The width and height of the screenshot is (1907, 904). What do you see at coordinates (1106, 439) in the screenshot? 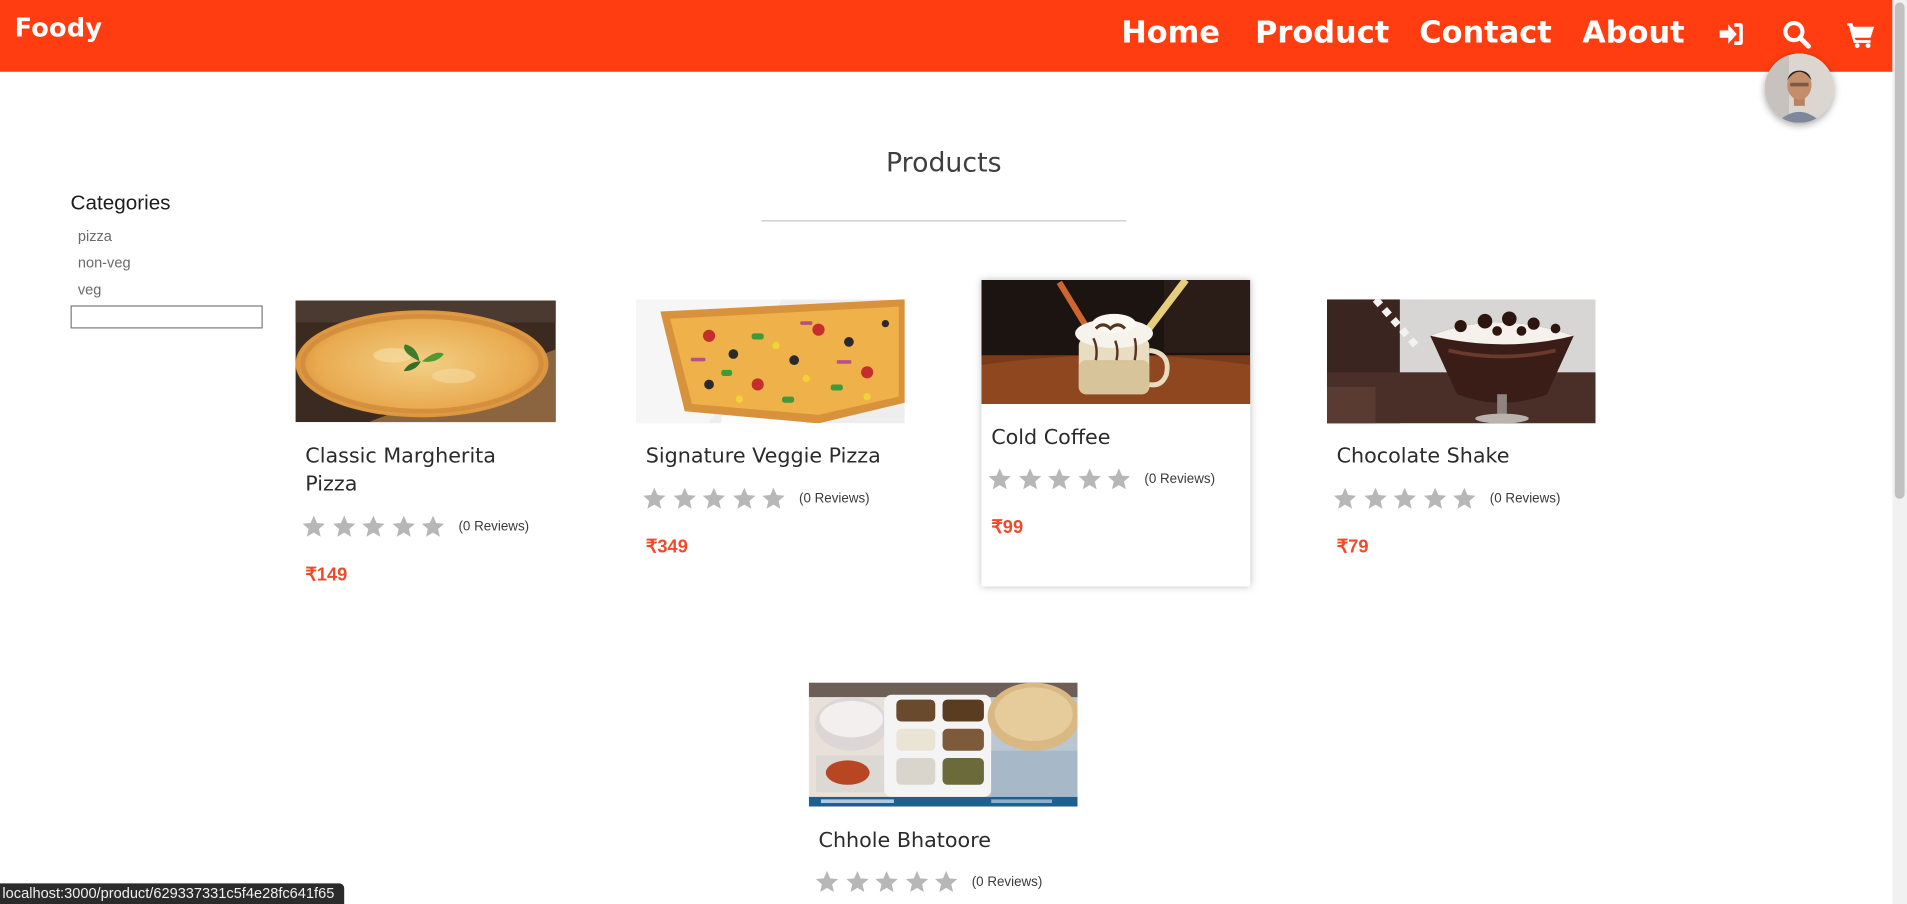
I see `product-name: Cold Coffee` at bounding box center [1106, 439].